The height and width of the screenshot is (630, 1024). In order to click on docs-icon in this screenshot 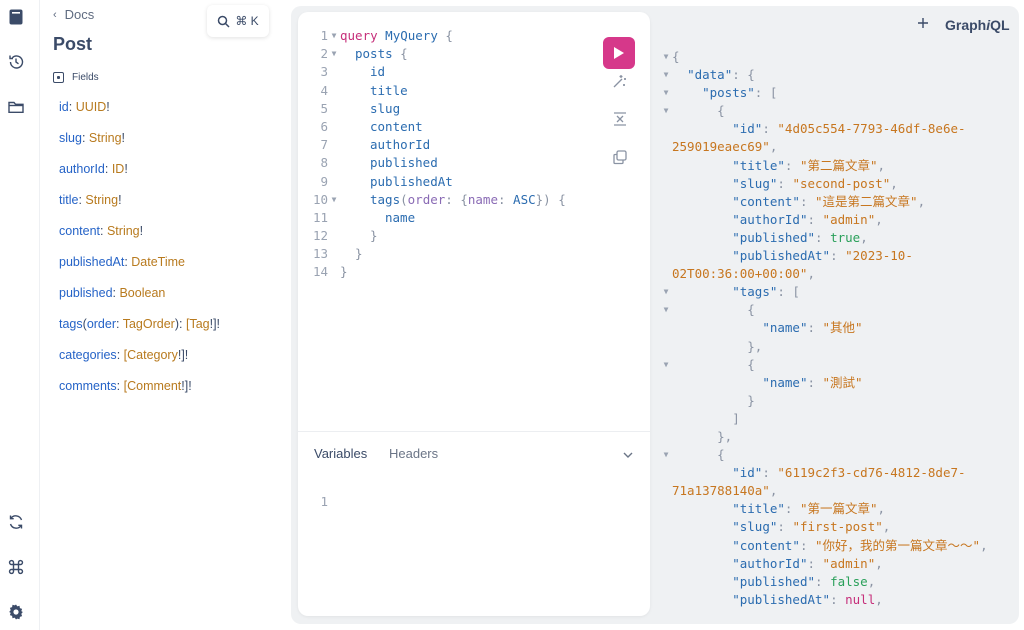, I will do `click(16, 17)`.